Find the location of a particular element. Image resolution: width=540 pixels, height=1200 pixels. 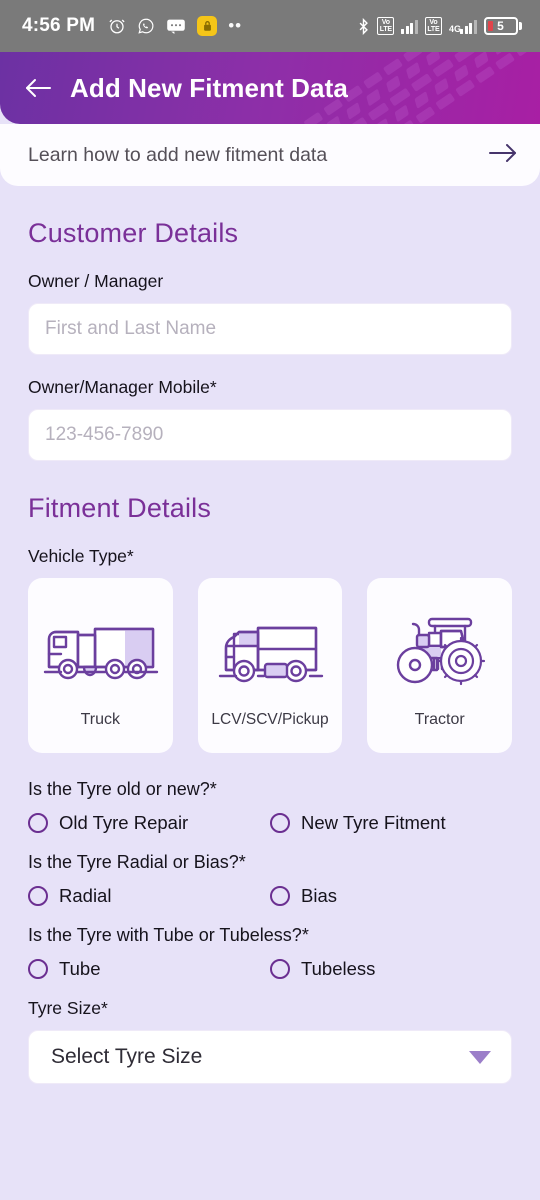

whatsapp-icon is located at coordinates (146, 26).